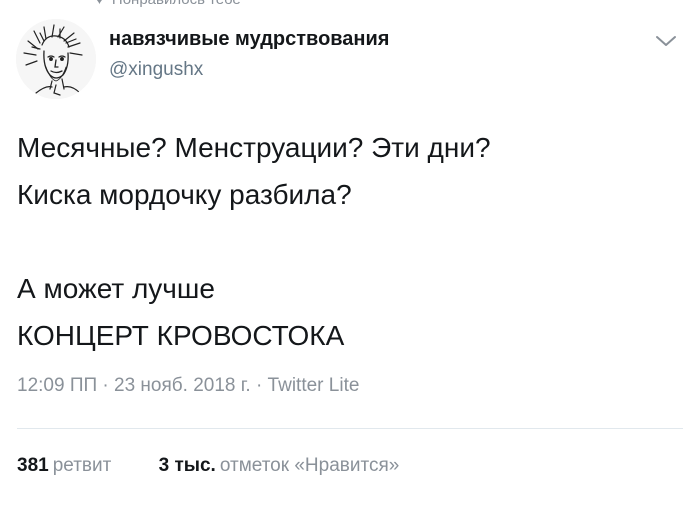 Image resolution: width=700 pixels, height=510 pixels. Describe the element at coordinates (666, 41) in the screenshot. I see `chevron-down-icon` at that location.